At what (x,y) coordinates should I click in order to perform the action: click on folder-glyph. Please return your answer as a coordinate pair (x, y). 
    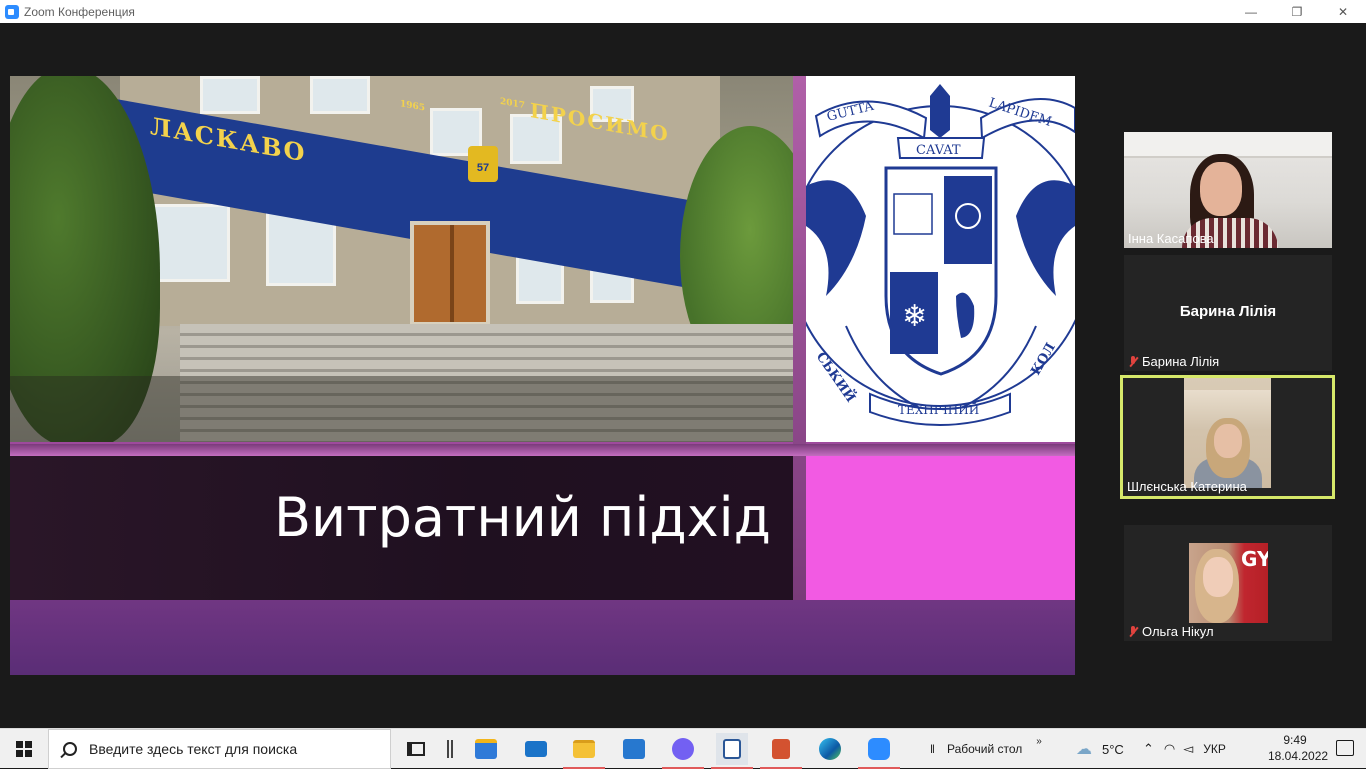
    Looking at the image, I should click on (584, 749).